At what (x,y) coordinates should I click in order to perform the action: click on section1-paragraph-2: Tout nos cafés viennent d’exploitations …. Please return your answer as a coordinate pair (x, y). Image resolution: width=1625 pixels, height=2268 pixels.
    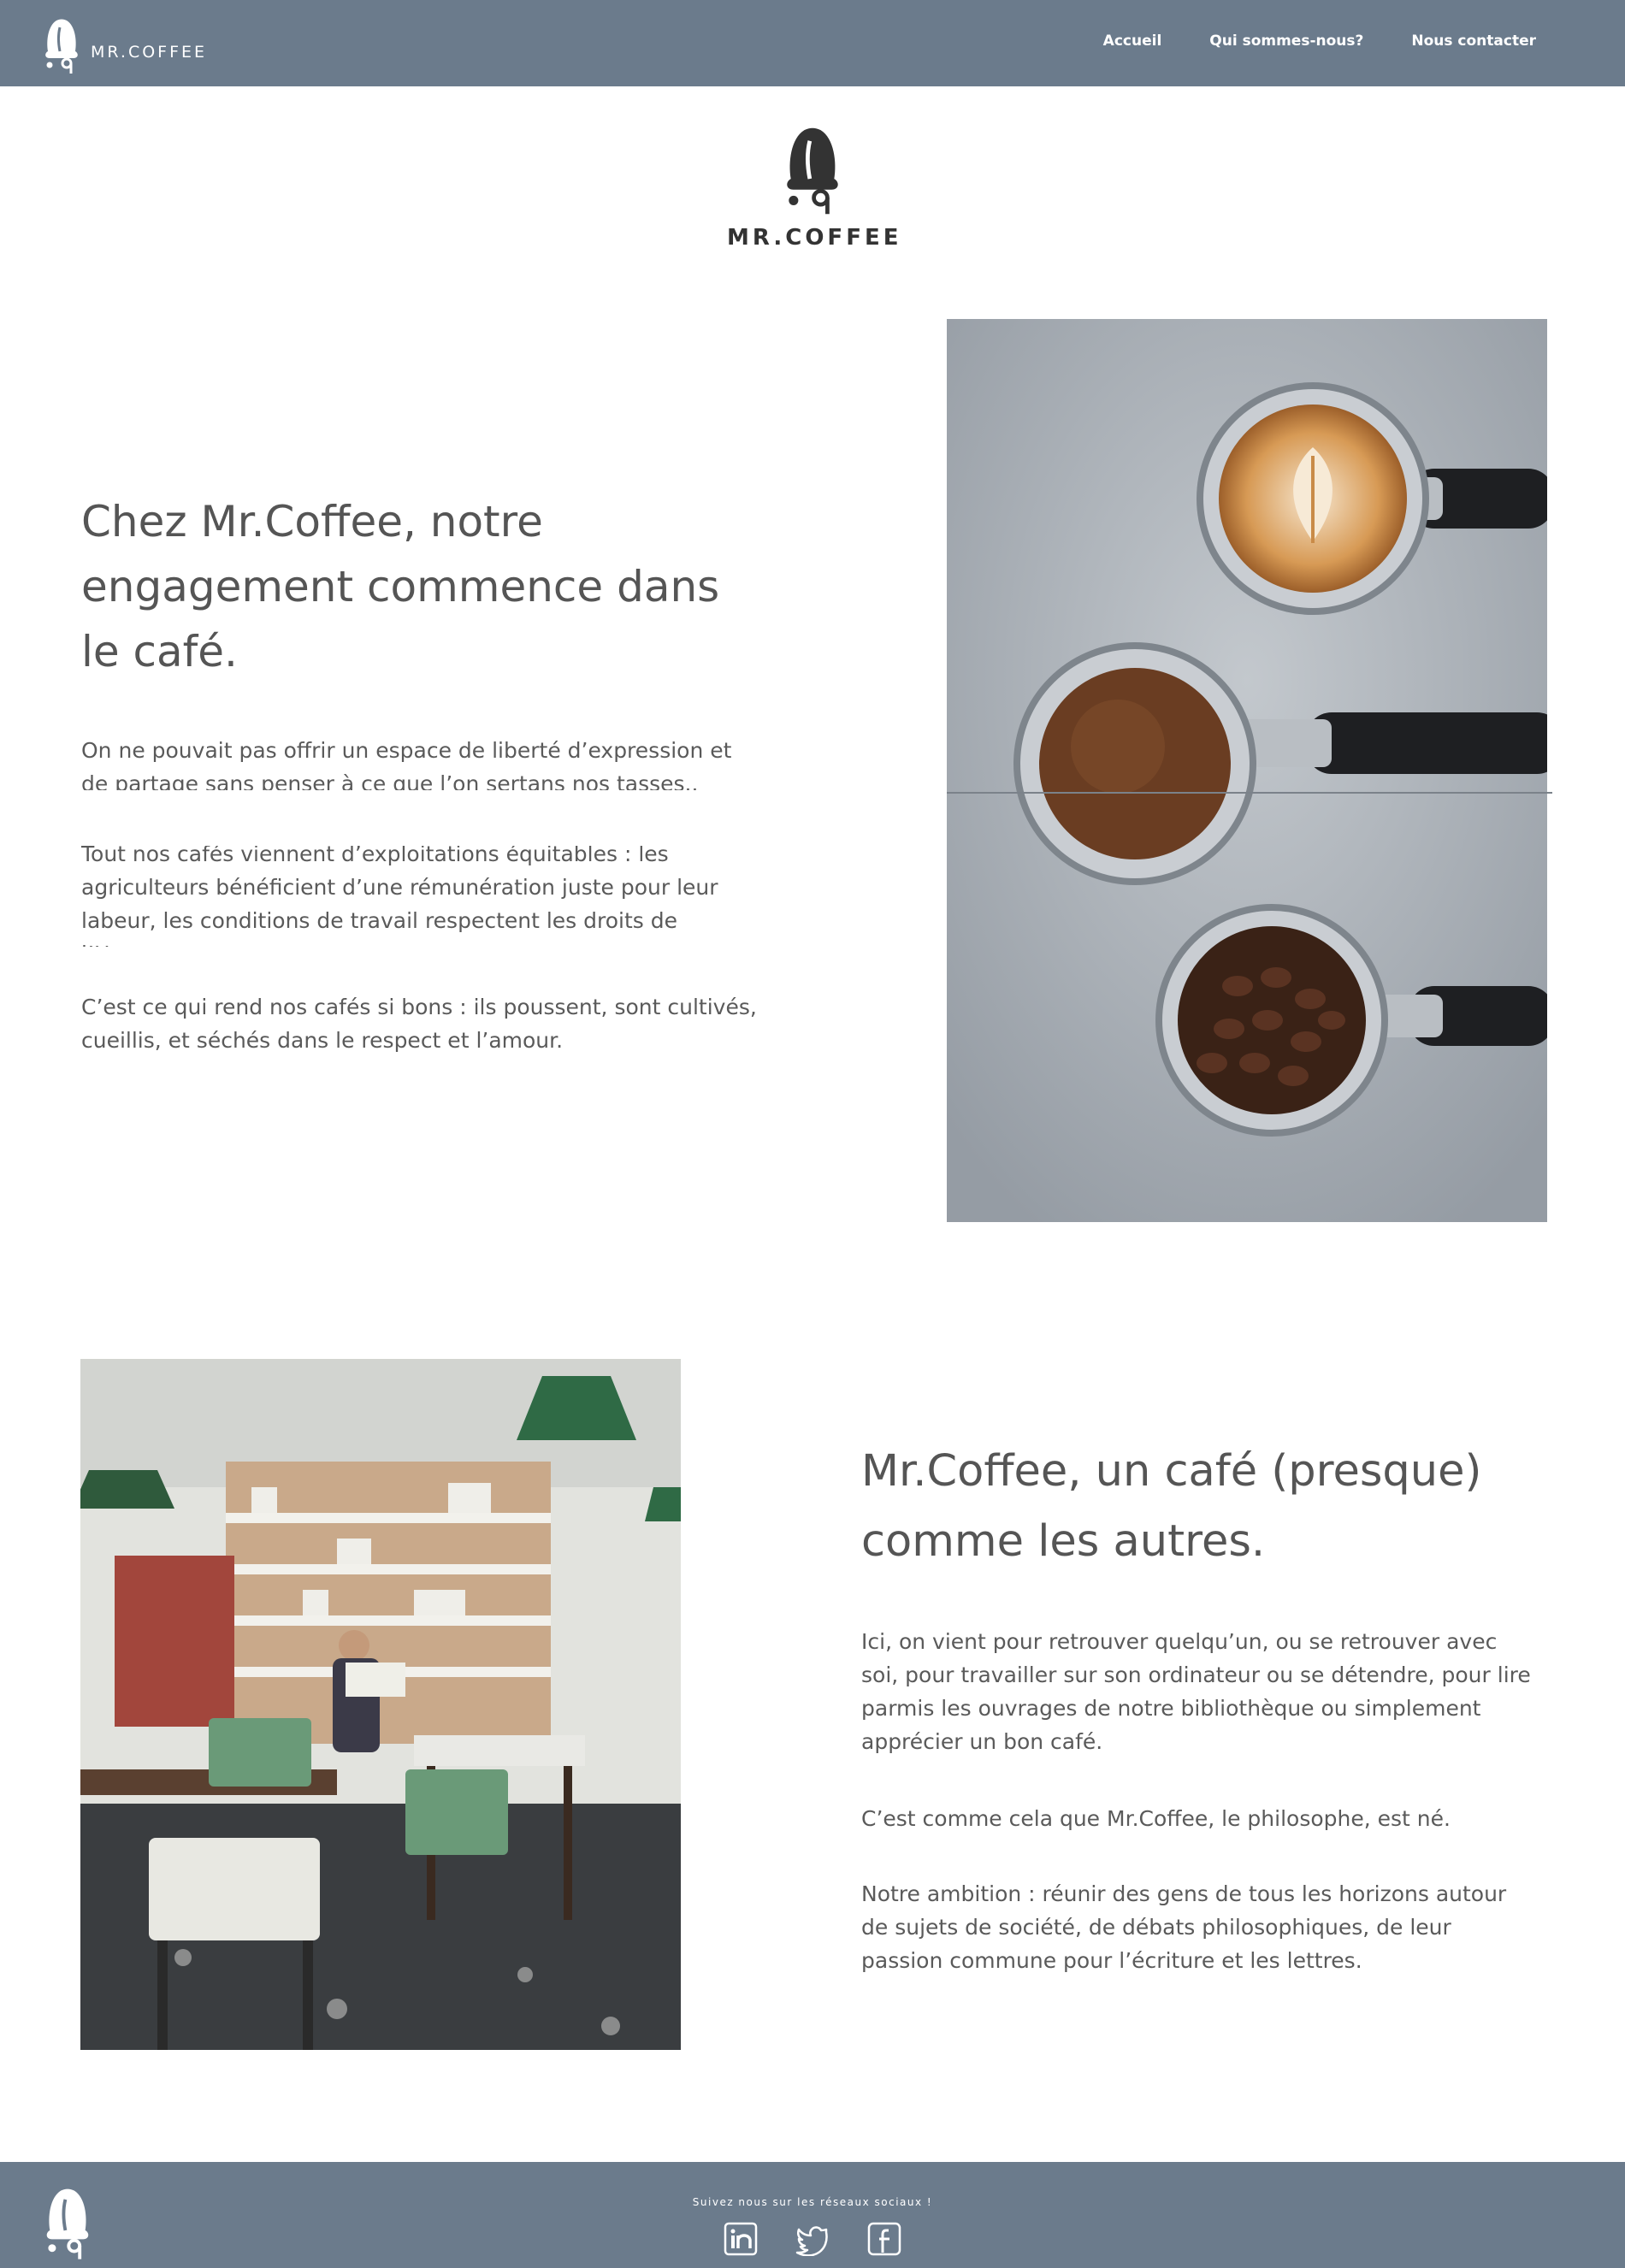
    Looking at the image, I should click on (399, 896).